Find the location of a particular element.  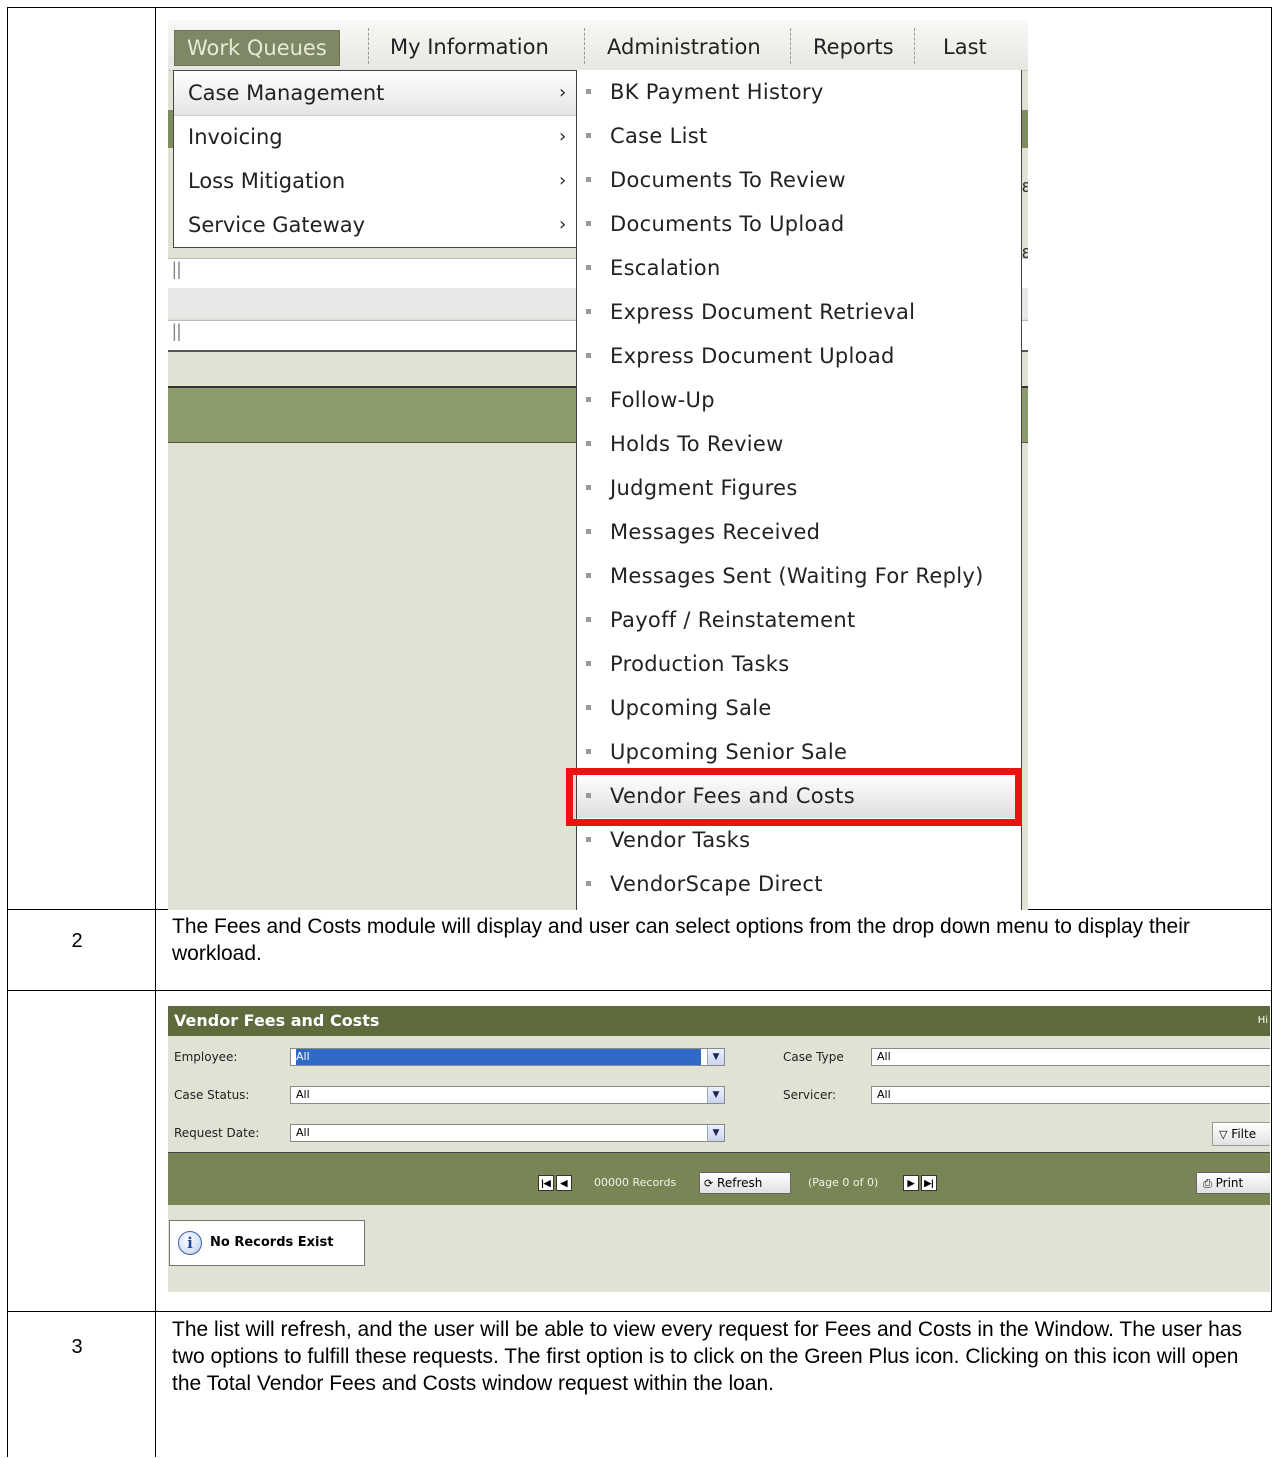

submenu-item-label: Case List is located at coordinates (659, 136).